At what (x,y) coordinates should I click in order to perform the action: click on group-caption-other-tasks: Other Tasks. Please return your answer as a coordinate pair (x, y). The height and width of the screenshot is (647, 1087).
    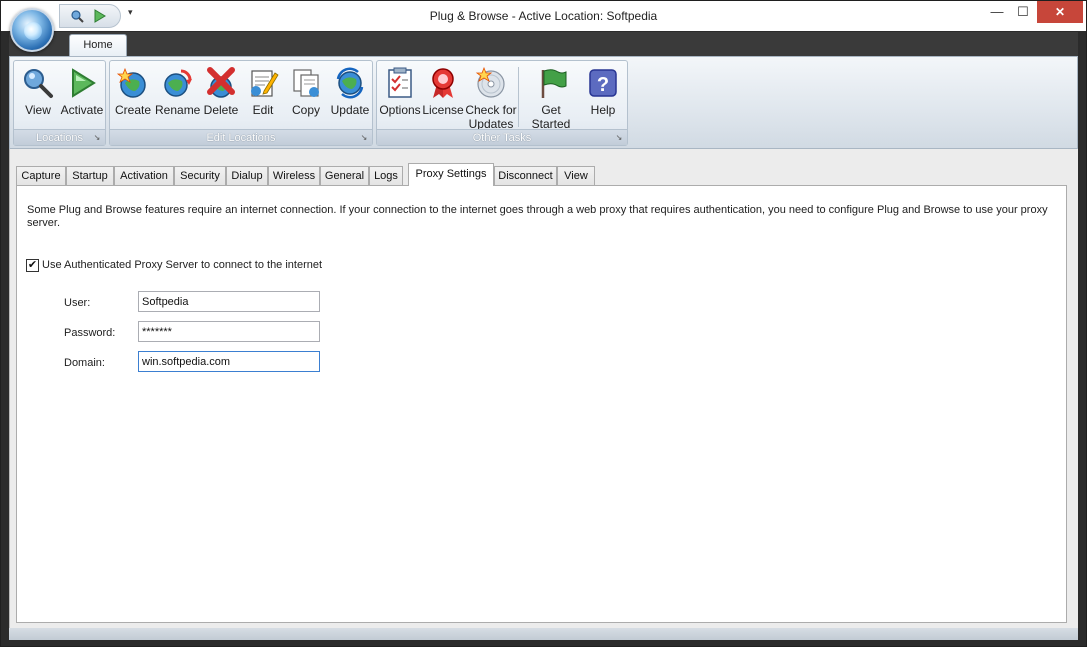
    Looking at the image, I should click on (502, 137).